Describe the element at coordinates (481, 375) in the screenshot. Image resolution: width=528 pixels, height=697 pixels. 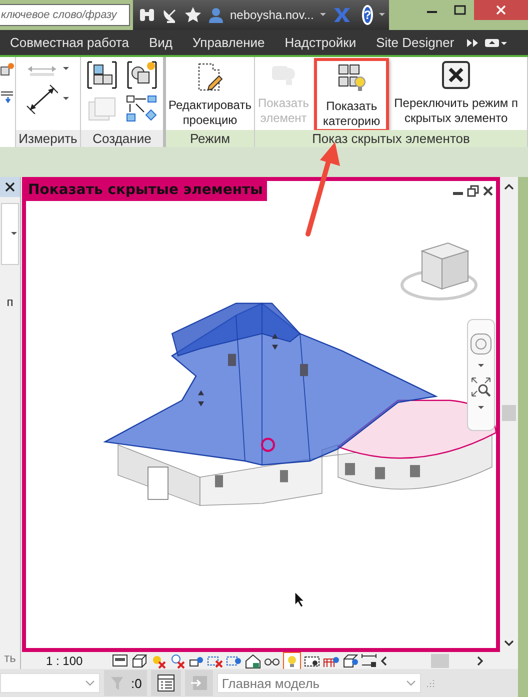
I see `navigation-bar` at that location.